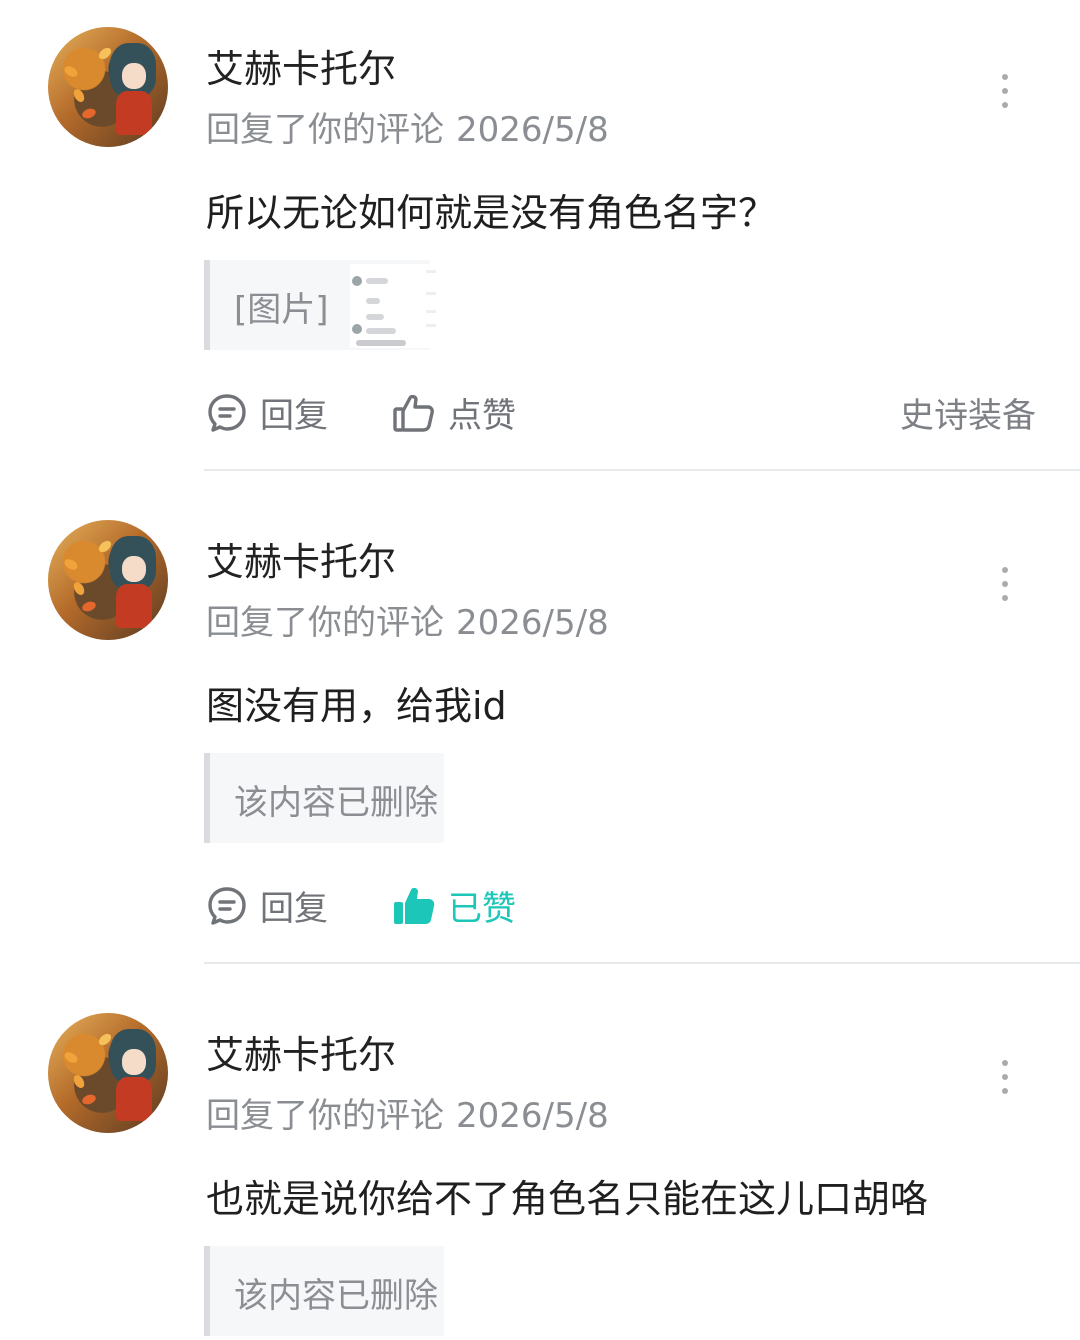 This screenshot has height=1340, width=1080. I want to click on like-label: 已赞, so click(482, 909).